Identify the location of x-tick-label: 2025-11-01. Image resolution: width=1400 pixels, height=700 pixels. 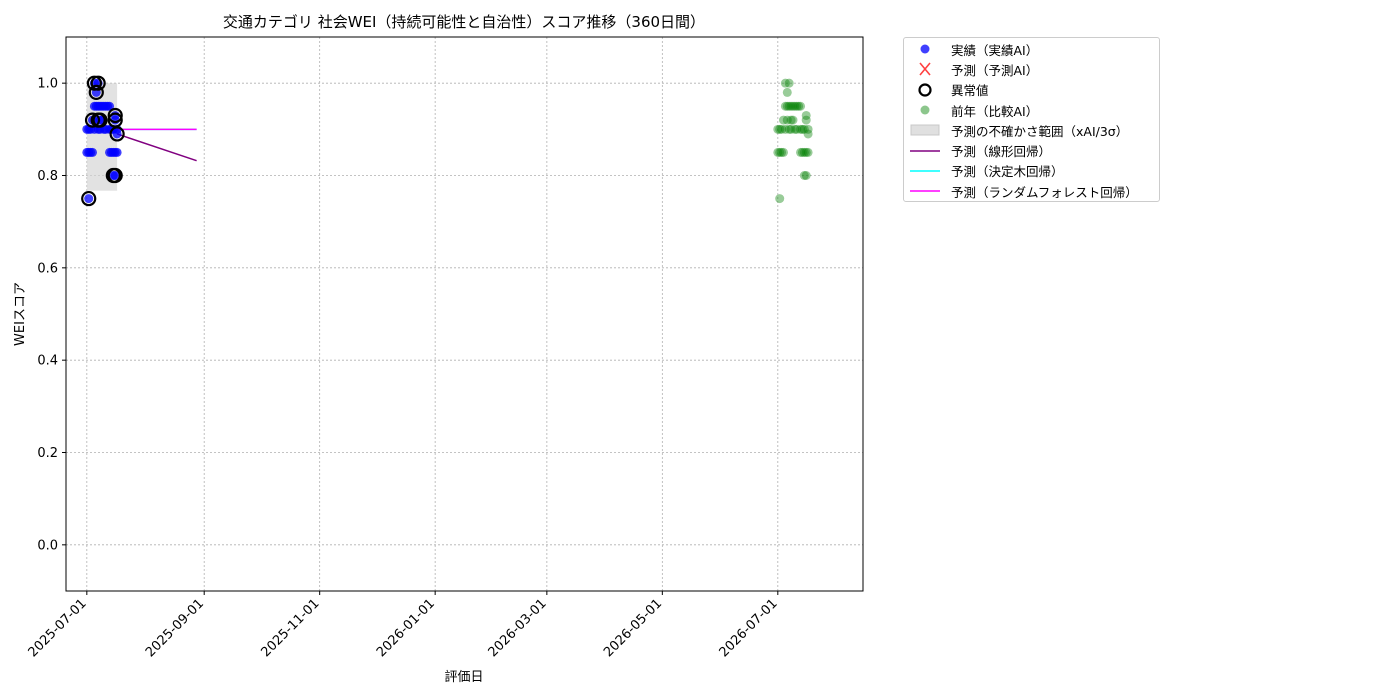
(290, 628).